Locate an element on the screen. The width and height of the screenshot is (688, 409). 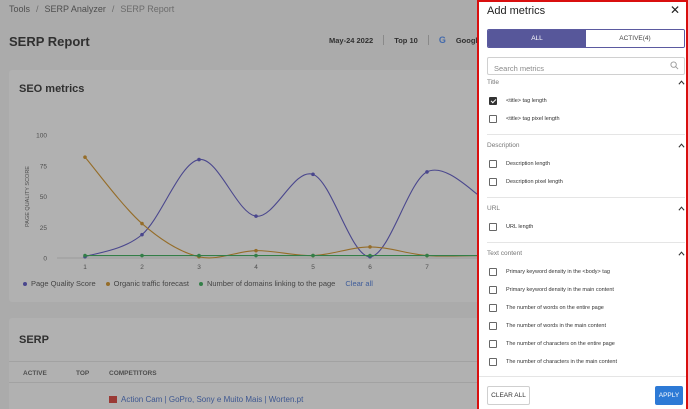
panel-footer: CLEAR ALL APPLY is located at coordinates (582, 392).